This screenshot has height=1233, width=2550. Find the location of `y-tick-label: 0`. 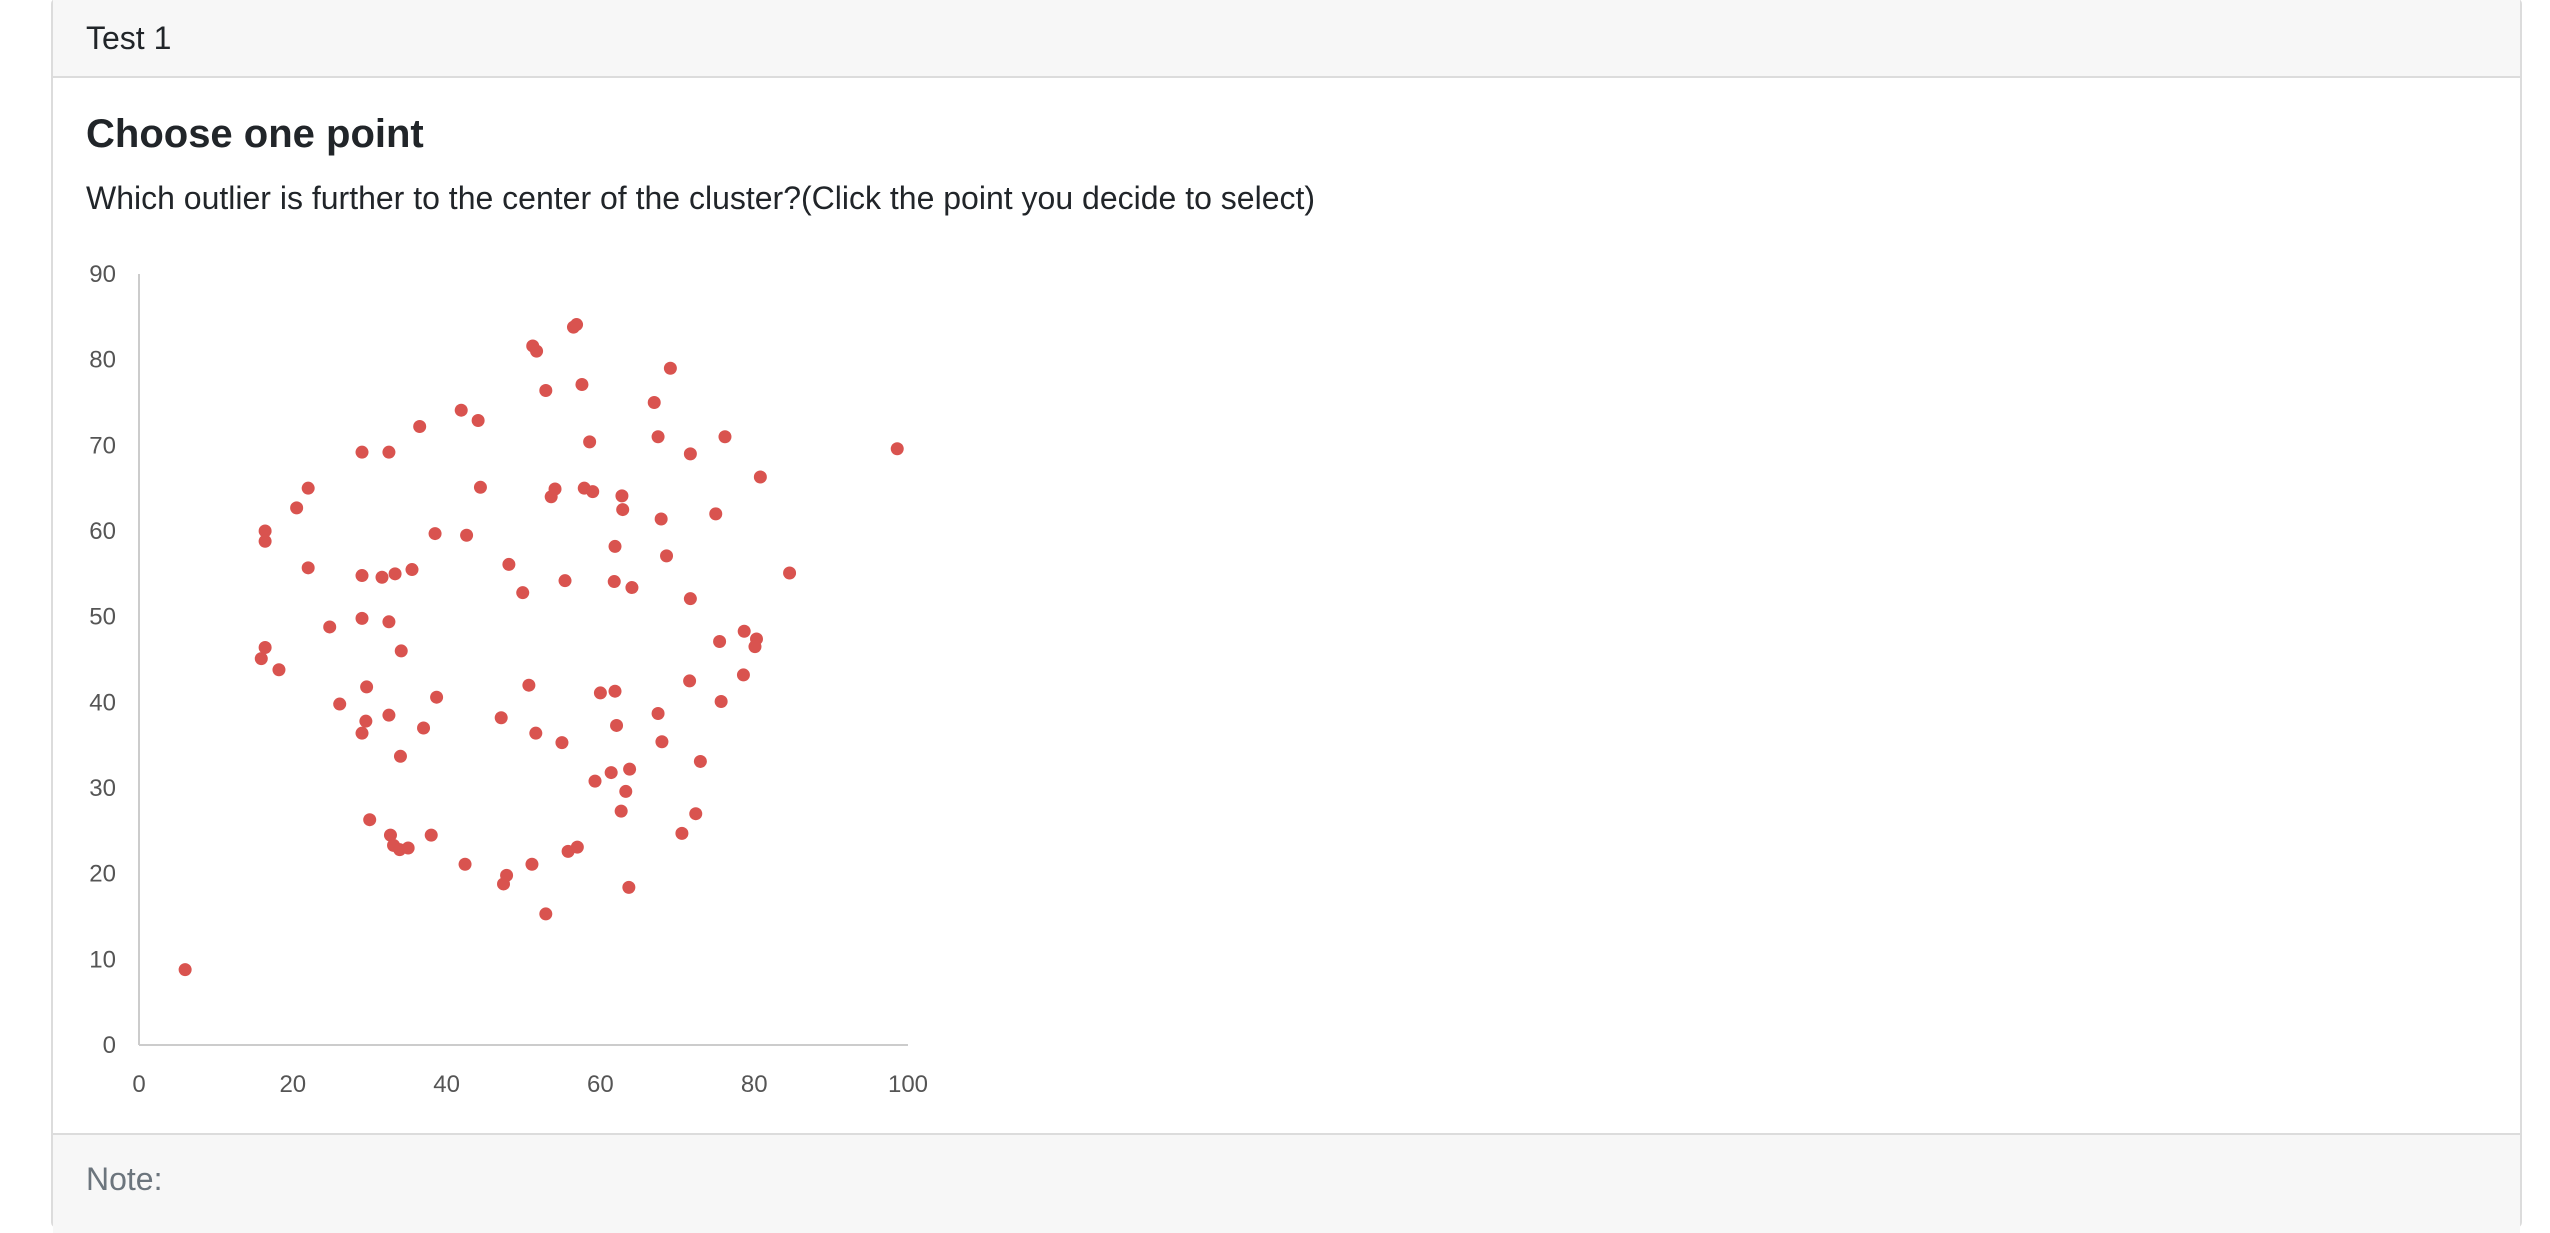

y-tick-label: 0 is located at coordinates (109, 1045).